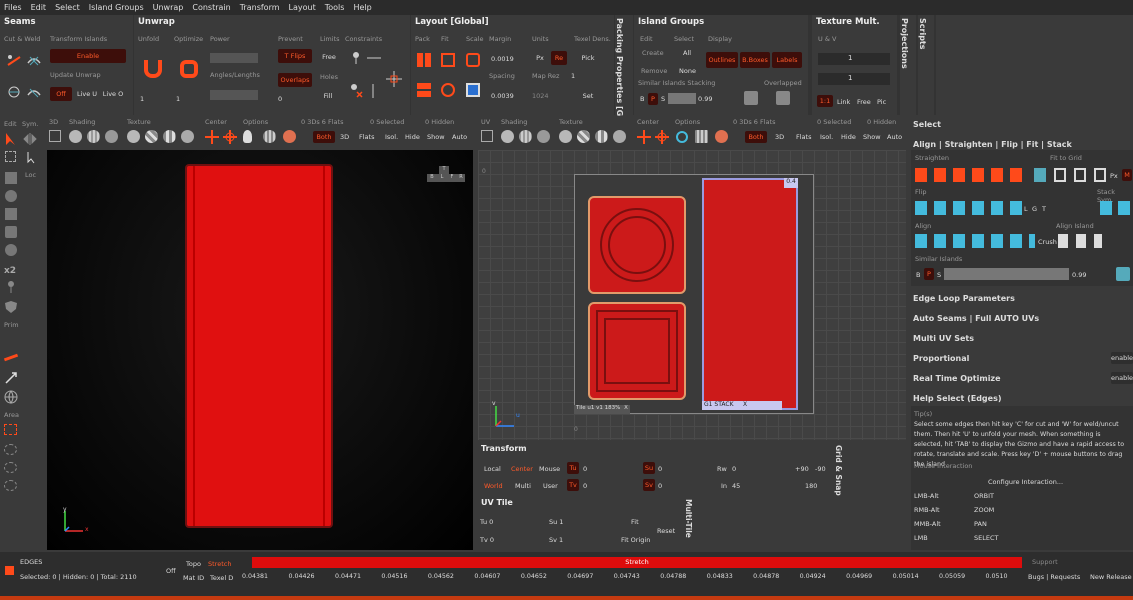 The width and height of the screenshot is (1133, 600). I want to click on center-selection-icon, so click(212, 137).